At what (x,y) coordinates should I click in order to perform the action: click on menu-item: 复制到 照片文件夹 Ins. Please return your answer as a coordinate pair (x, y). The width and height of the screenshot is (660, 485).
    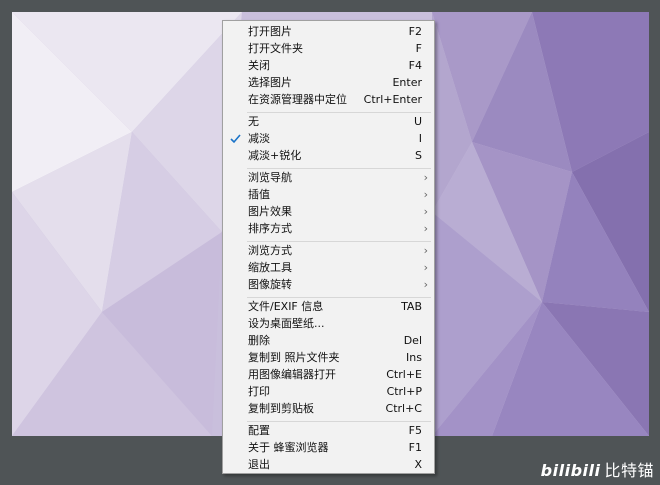
    Looking at the image, I should click on (328, 357).